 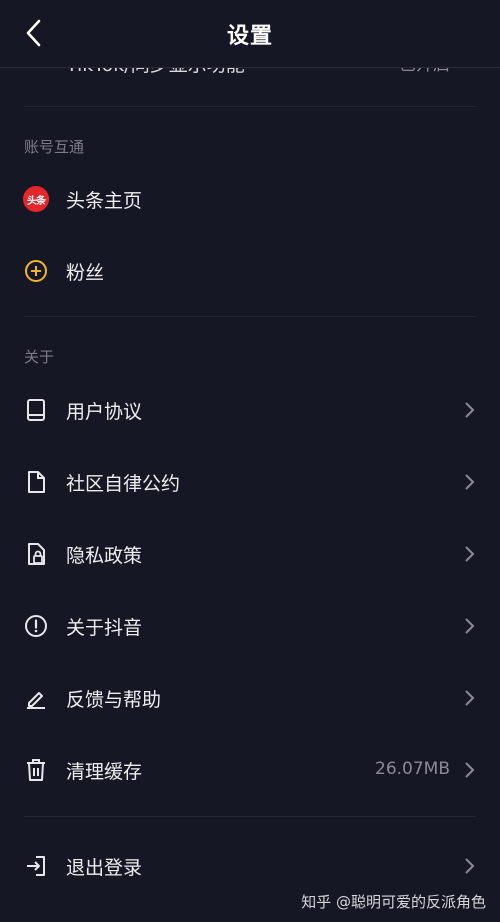 I want to click on row-clear-cache: 清理缓存 26.07MB, so click(x=250, y=770).